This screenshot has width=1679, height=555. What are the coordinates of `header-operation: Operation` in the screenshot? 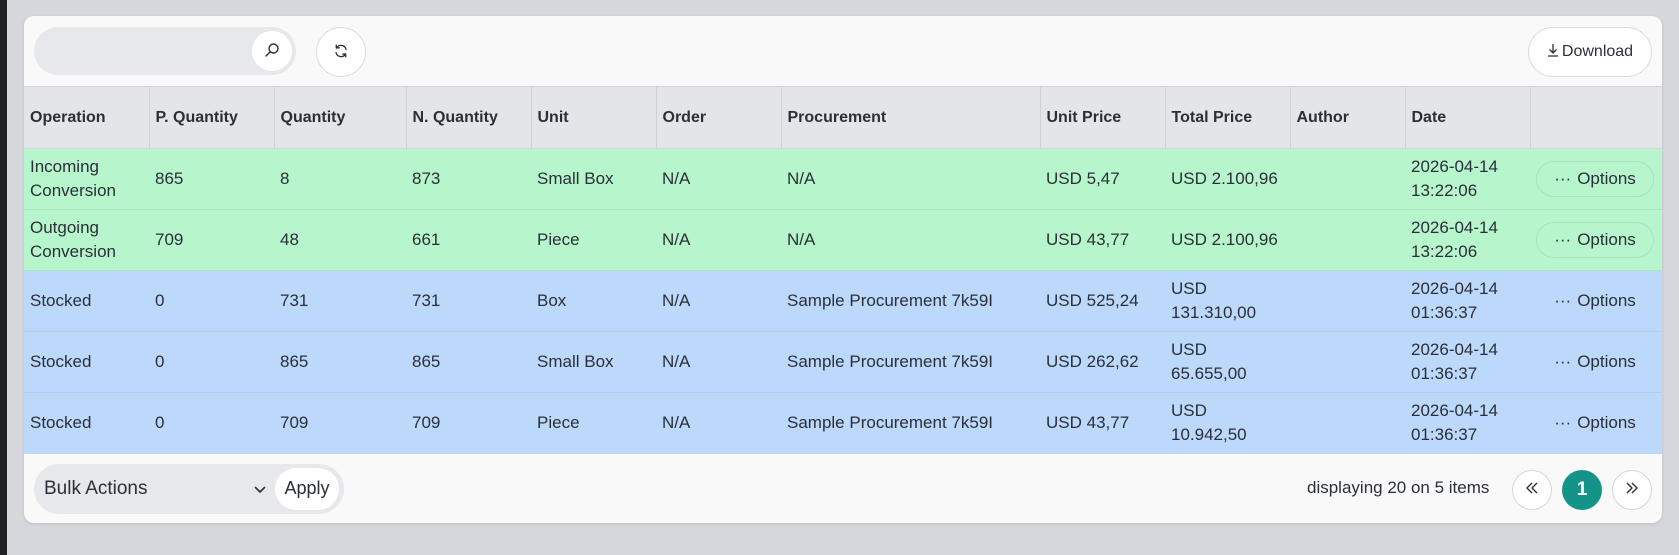 It's located at (87, 117).